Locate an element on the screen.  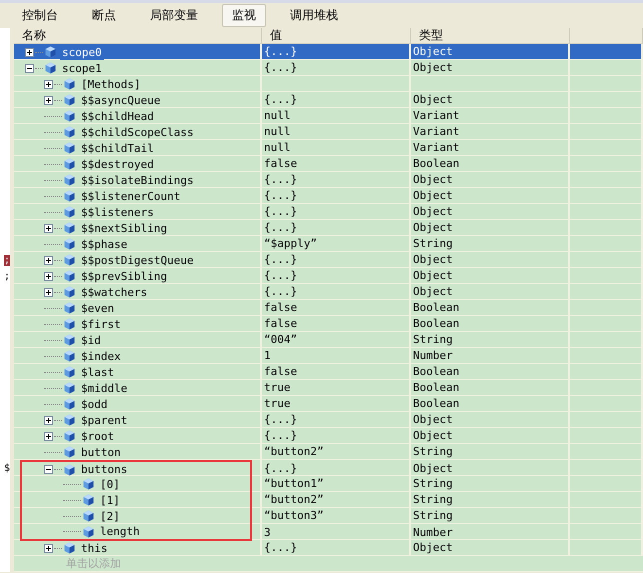
tree-row: scope0 {...} Object is located at coordinates (328, 52).